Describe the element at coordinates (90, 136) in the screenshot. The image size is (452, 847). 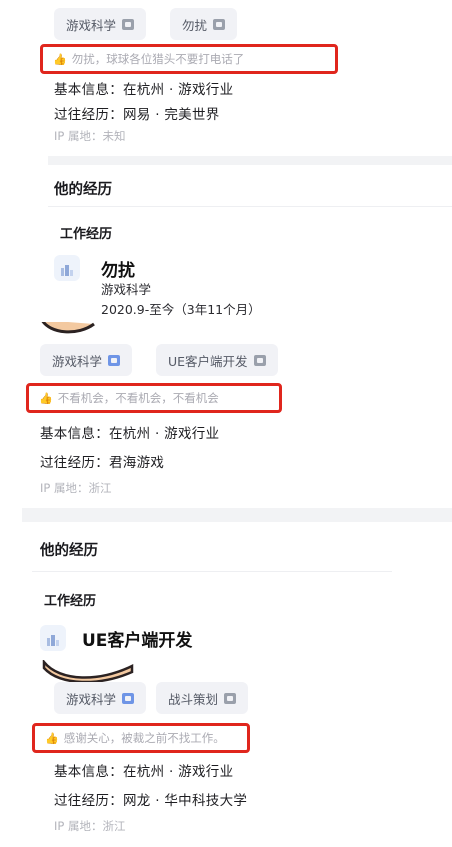
I see `ip-location: IP 属地：未知` at that location.